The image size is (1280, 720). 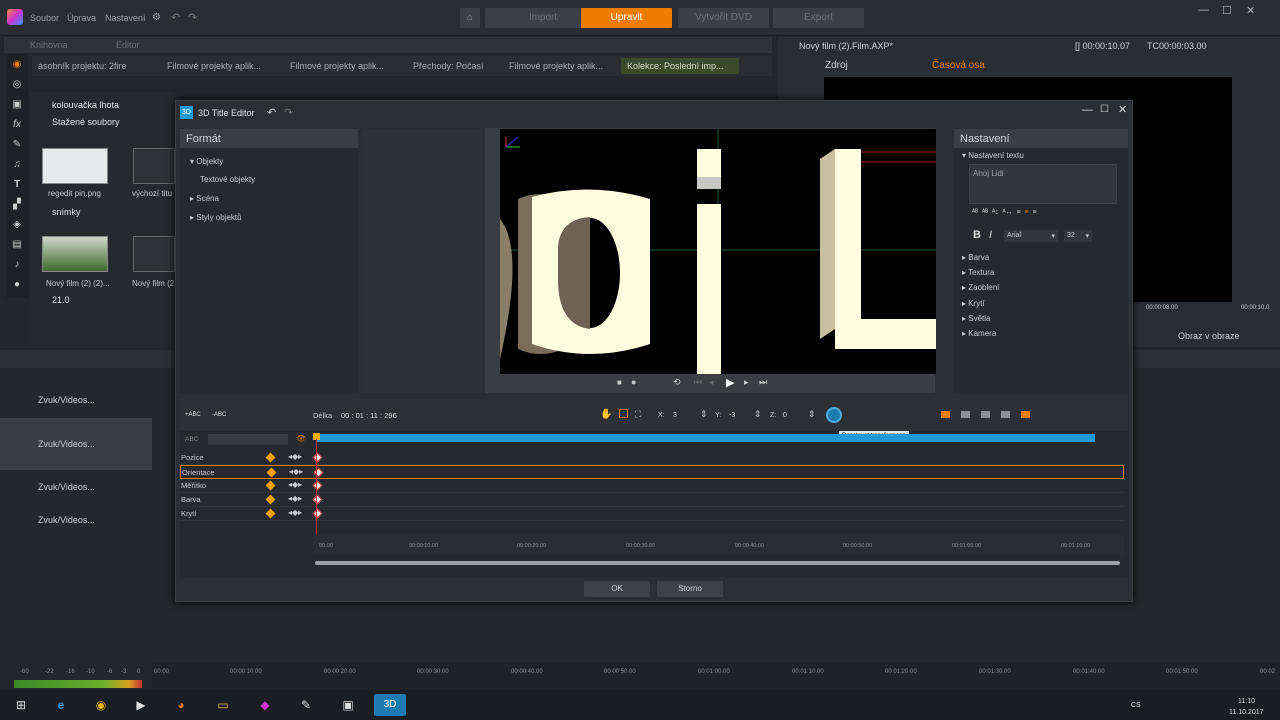 I want to click on setting-textura: ▸ Textura, so click(x=978, y=272).